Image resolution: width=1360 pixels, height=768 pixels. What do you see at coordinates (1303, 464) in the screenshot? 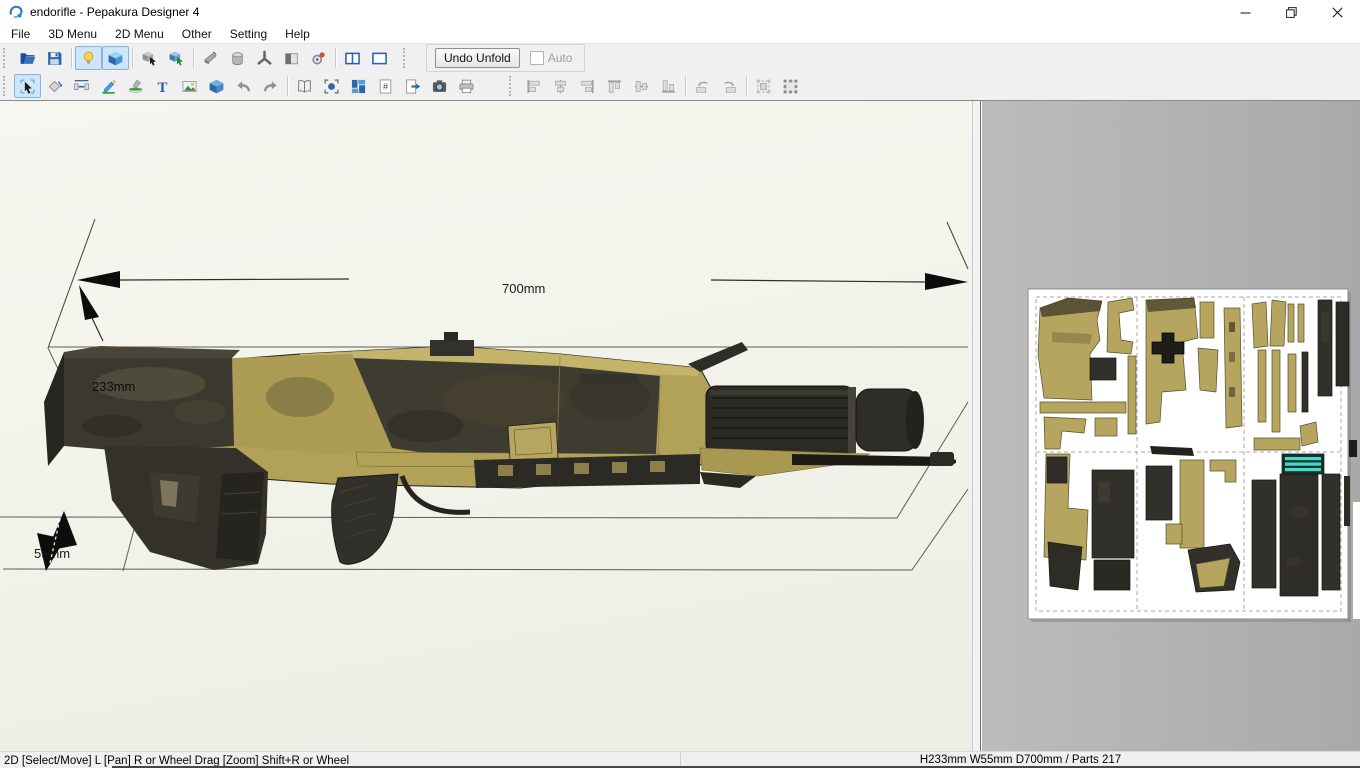
I see `teal-part` at bounding box center [1303, 464].